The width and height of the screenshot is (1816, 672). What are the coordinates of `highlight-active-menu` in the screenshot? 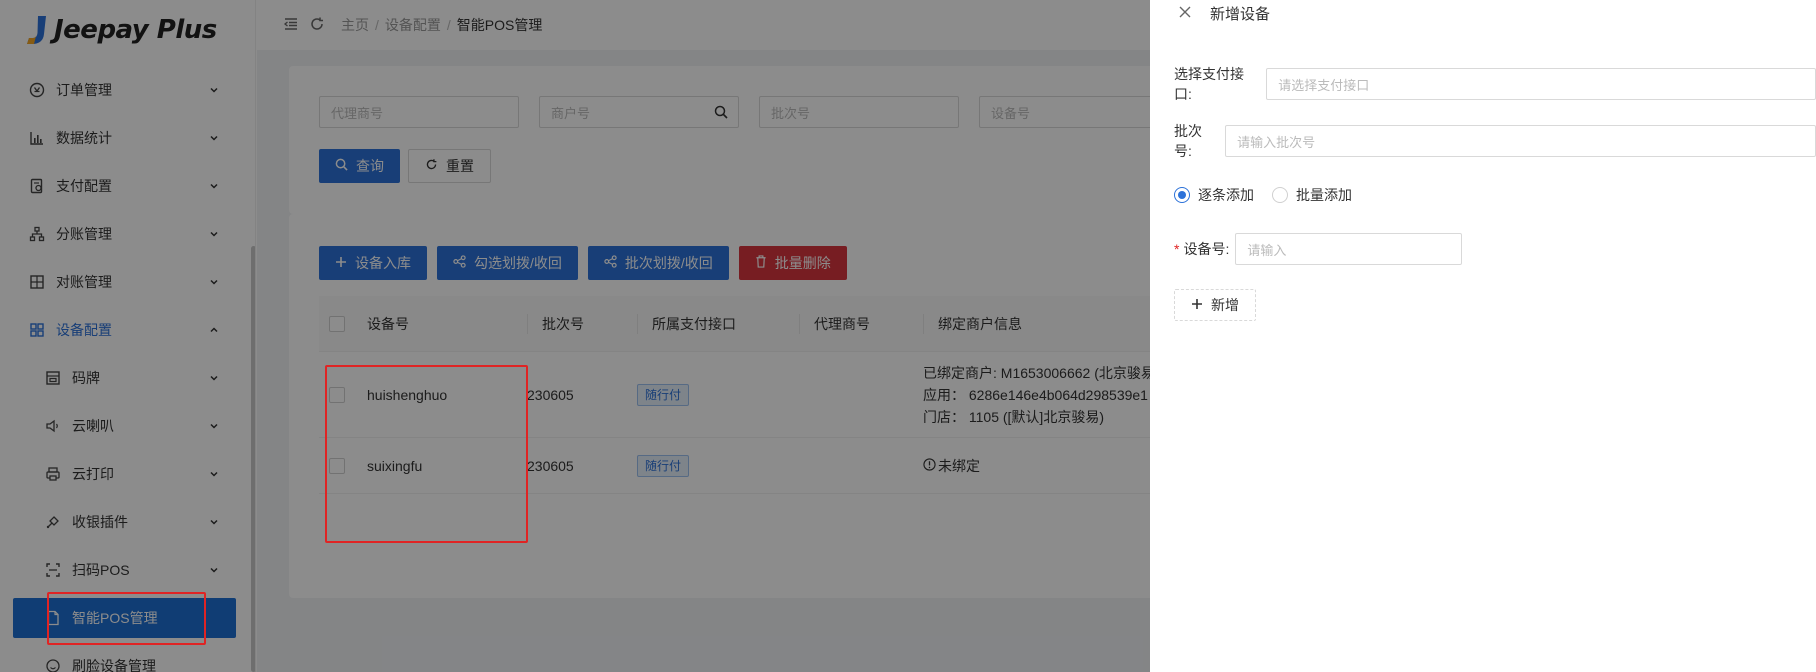 It's located at (126, 618).